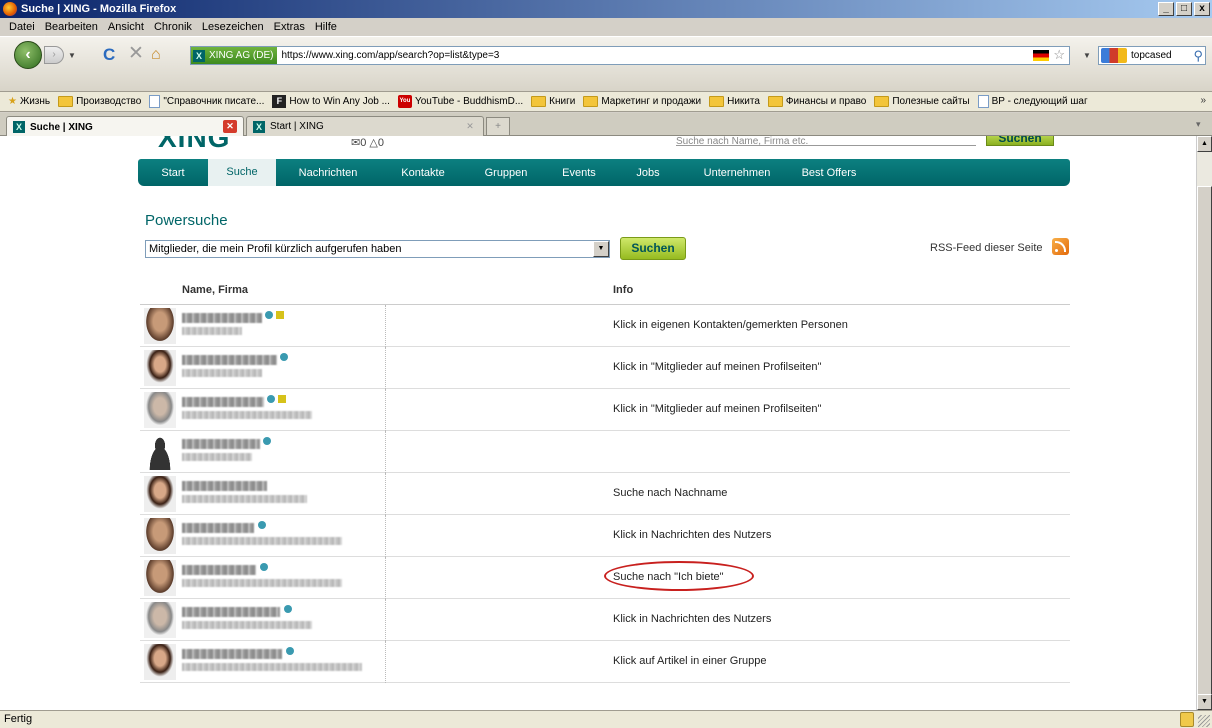 The height and width of the screenshot is (728, 1212). Describe the element at coordinates (280, 315) in the screenshot. I see `premium-badge-icon` at that location.